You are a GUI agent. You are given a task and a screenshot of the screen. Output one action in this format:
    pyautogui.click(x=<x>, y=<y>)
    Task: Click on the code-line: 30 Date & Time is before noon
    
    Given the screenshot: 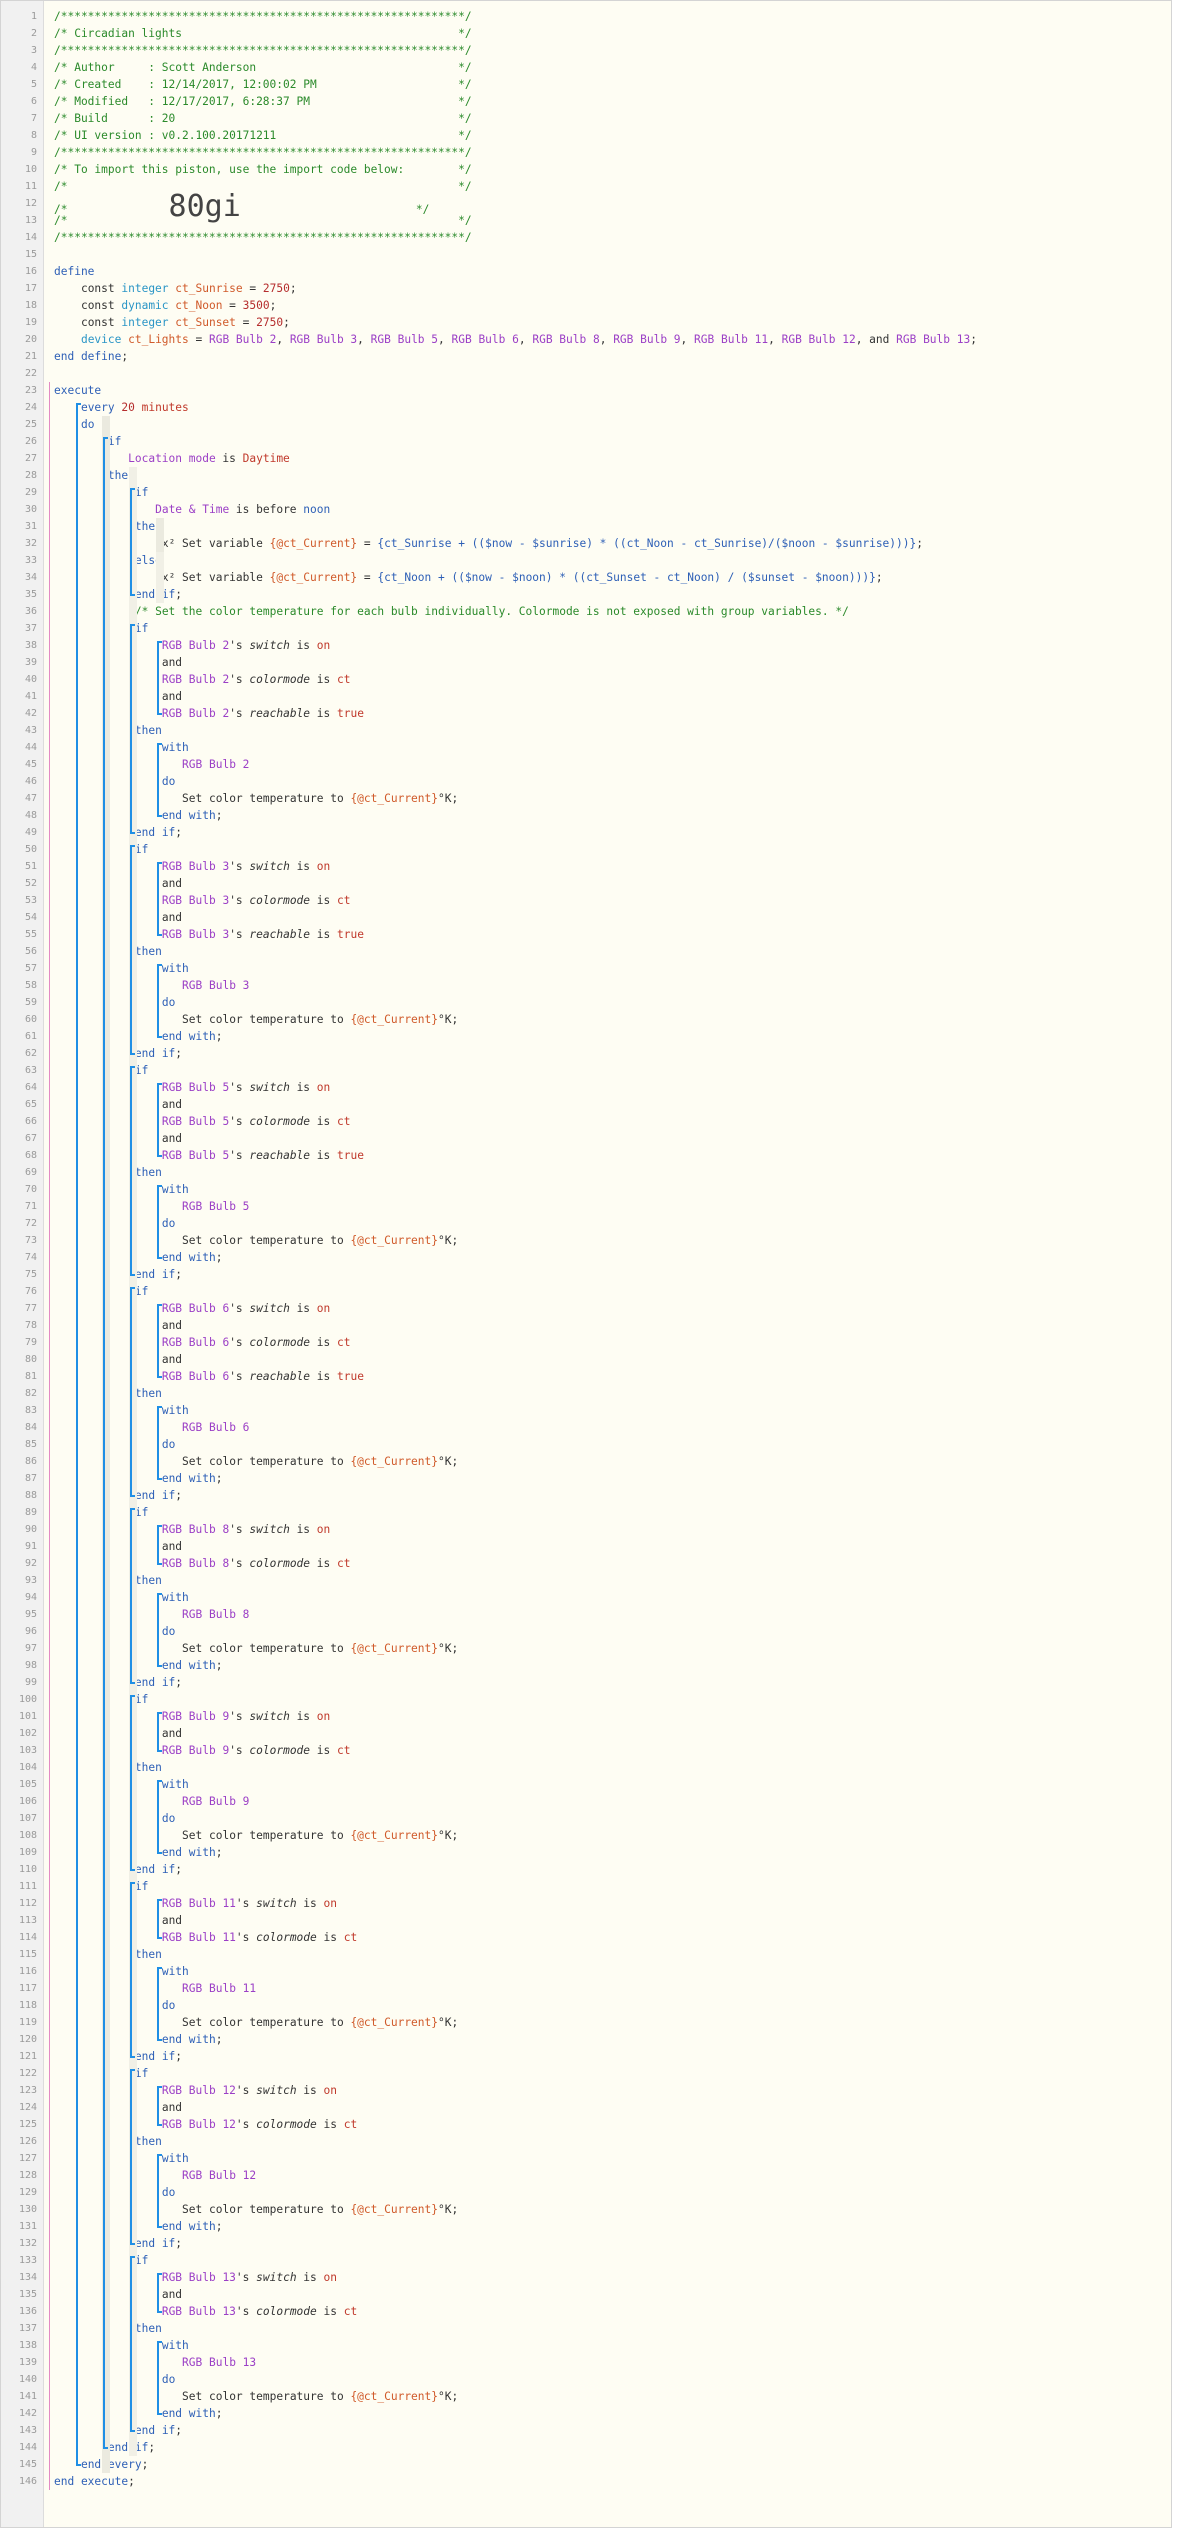 What is the action you would take?
    pyautogui.click(x=586, y=509)
    